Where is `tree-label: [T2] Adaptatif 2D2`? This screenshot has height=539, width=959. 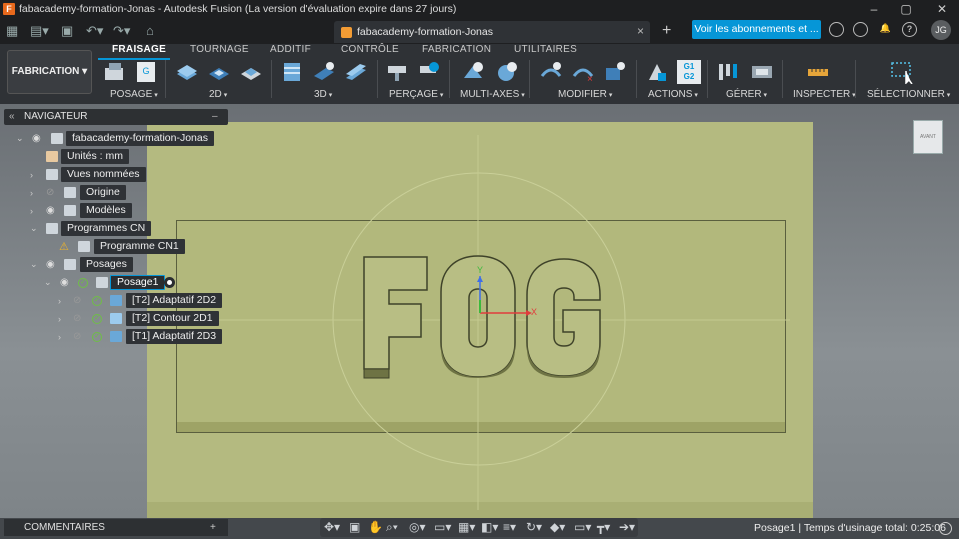
tree-label: [T2] Adaptatif 2D2 is located at coordinates (174, 300).